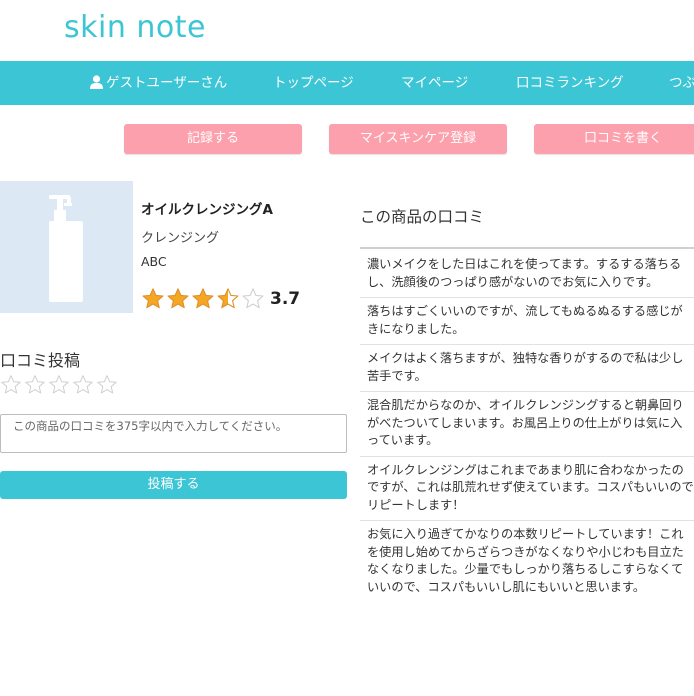  I want to click on rating-stars, so click(203, 299).